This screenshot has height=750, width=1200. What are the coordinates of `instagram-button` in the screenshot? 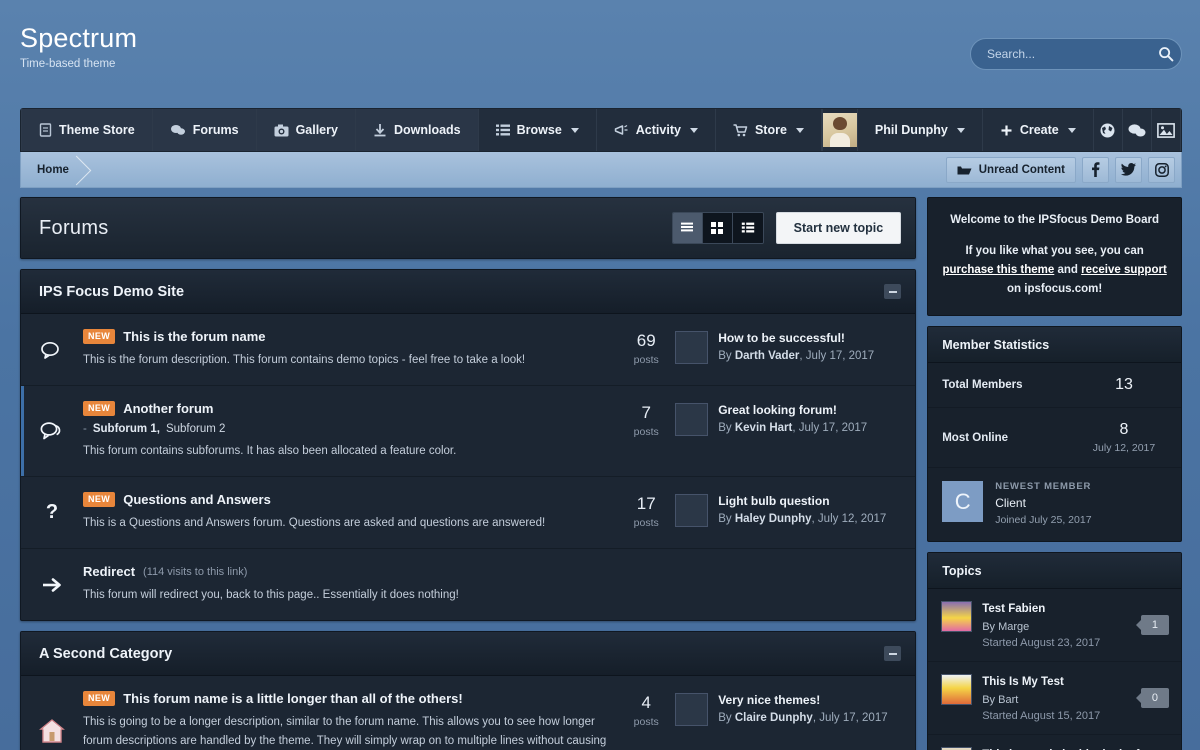 It's located at (1161, 169).